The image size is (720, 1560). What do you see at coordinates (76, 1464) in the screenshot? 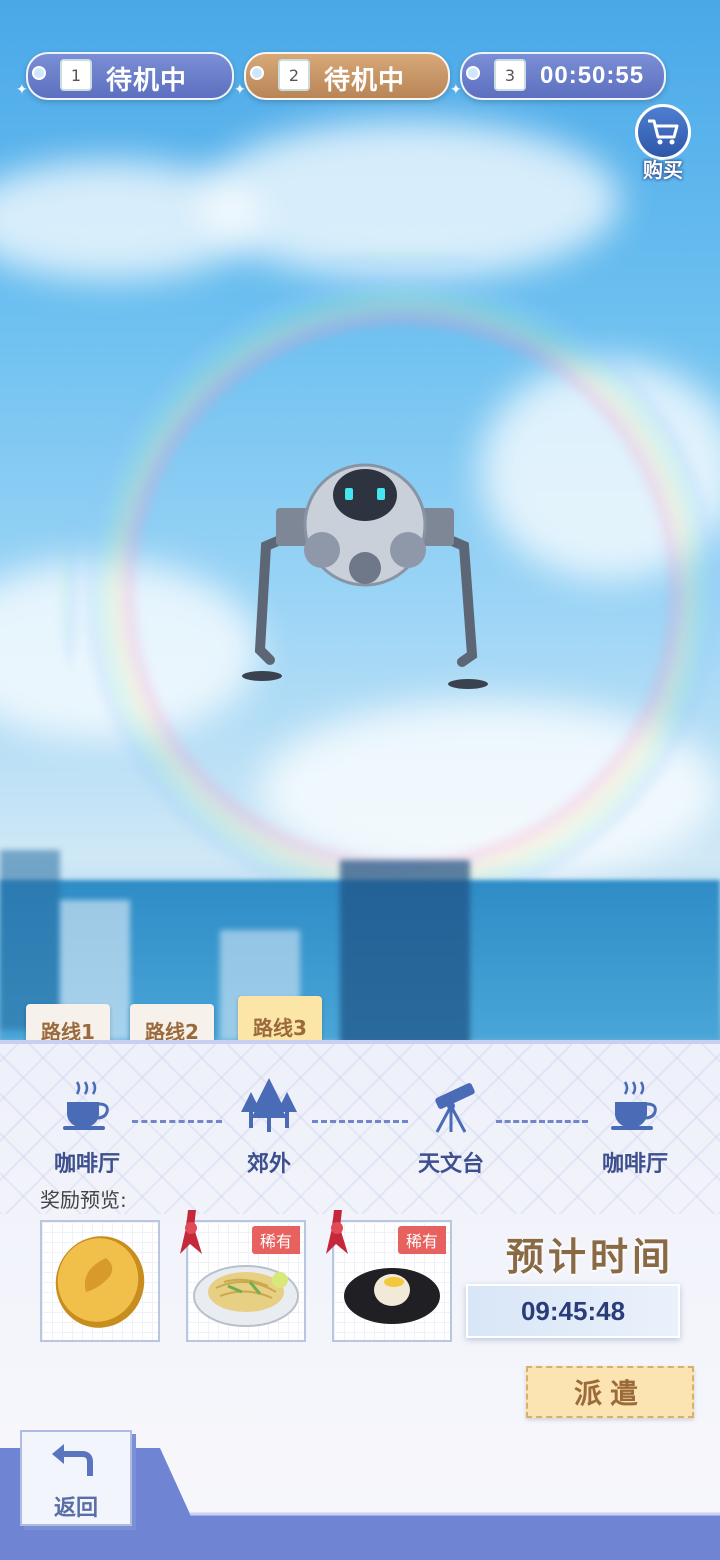
I see `return-arrow-icon` at bounding box center [76, 1464].